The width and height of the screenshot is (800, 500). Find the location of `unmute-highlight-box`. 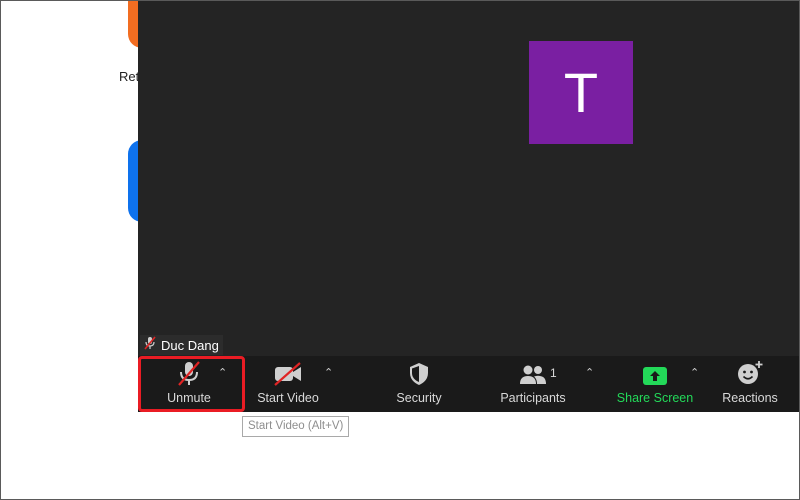

unmute-highlight-box is located at coordinates (191, 384).